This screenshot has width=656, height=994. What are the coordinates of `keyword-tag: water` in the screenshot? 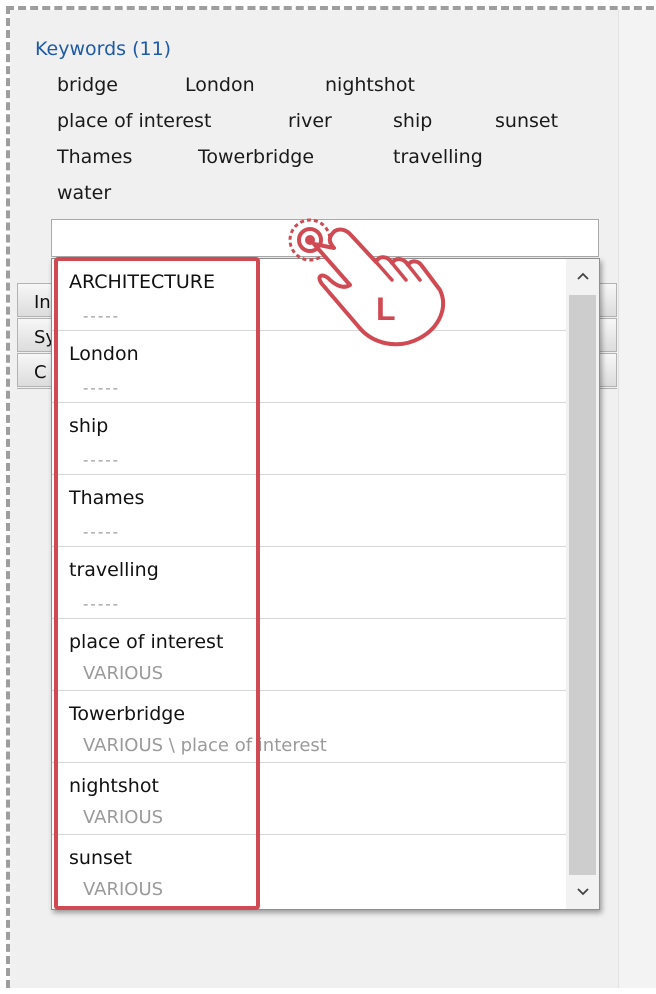 It's located at (84, 193).